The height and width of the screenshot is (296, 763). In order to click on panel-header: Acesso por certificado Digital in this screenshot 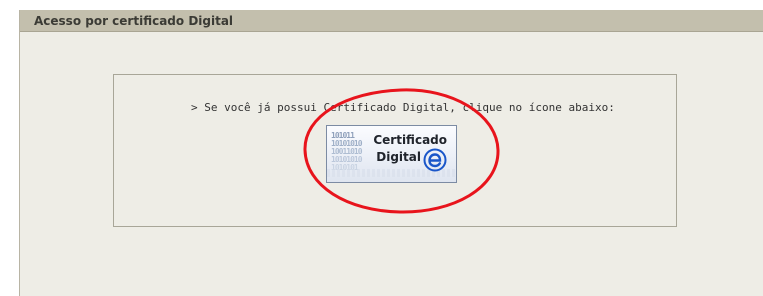, I will do `click(391, 21)`.